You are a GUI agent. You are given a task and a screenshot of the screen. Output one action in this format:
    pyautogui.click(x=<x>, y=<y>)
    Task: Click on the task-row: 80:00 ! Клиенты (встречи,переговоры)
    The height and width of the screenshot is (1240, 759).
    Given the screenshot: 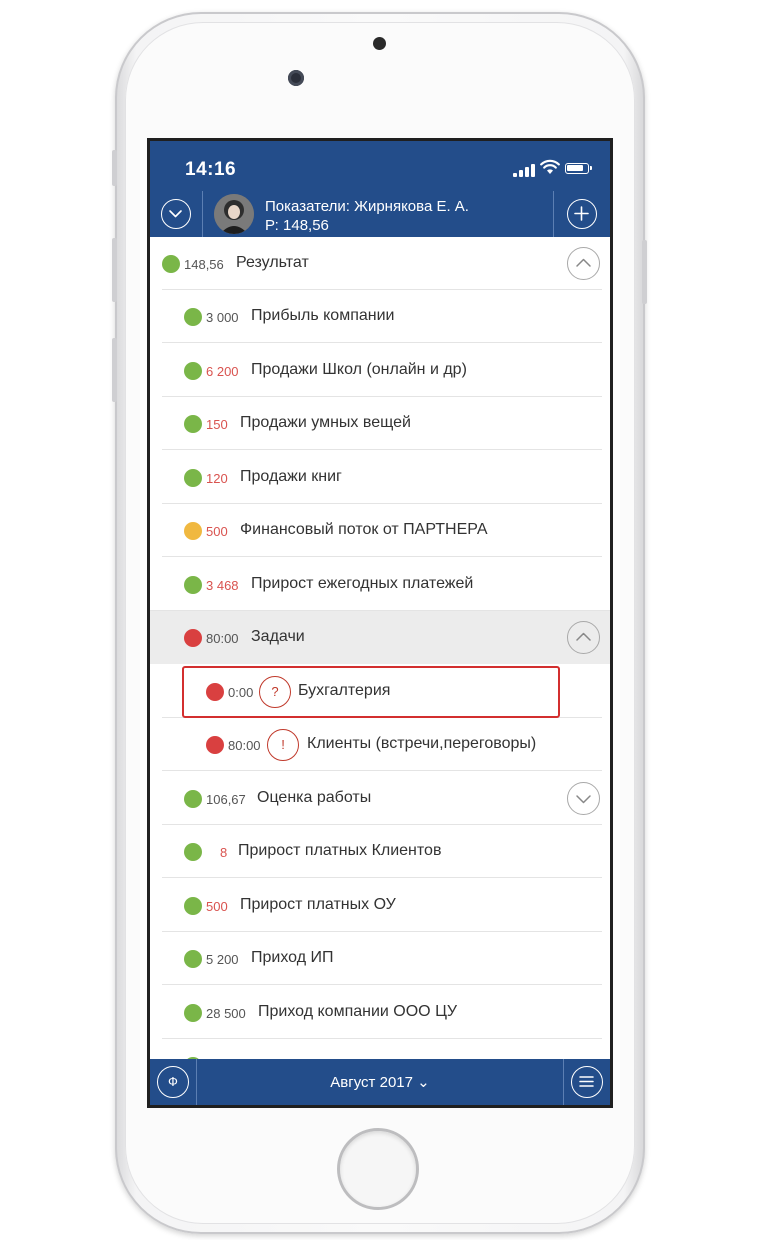 What is the action you would take?
    pyautogui.click(x=380, y=744)
    